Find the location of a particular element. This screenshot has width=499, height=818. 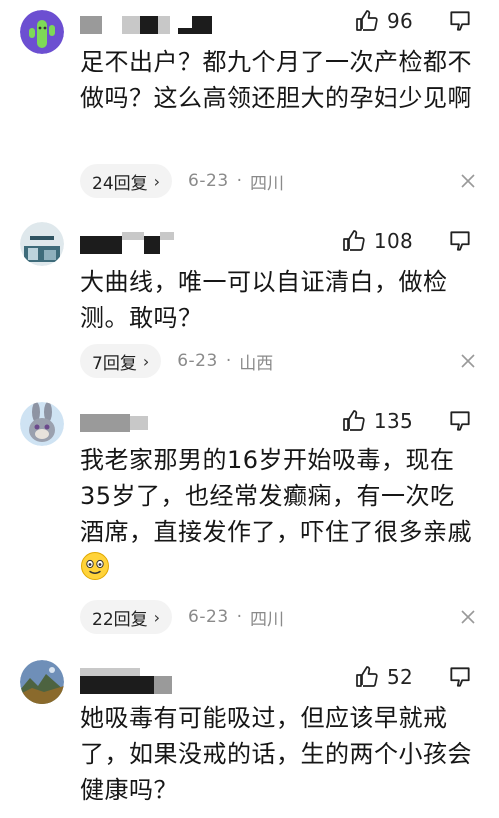

like-button: 96 is located at coordinates (384, 21).